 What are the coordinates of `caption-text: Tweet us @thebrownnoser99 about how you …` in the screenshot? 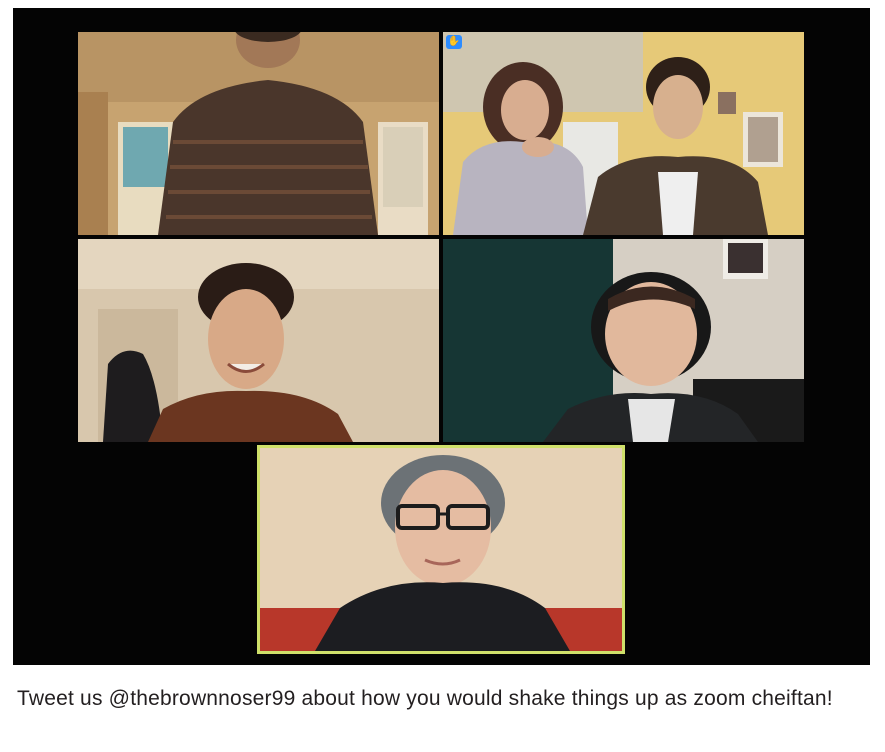 It's located at (425, 698).